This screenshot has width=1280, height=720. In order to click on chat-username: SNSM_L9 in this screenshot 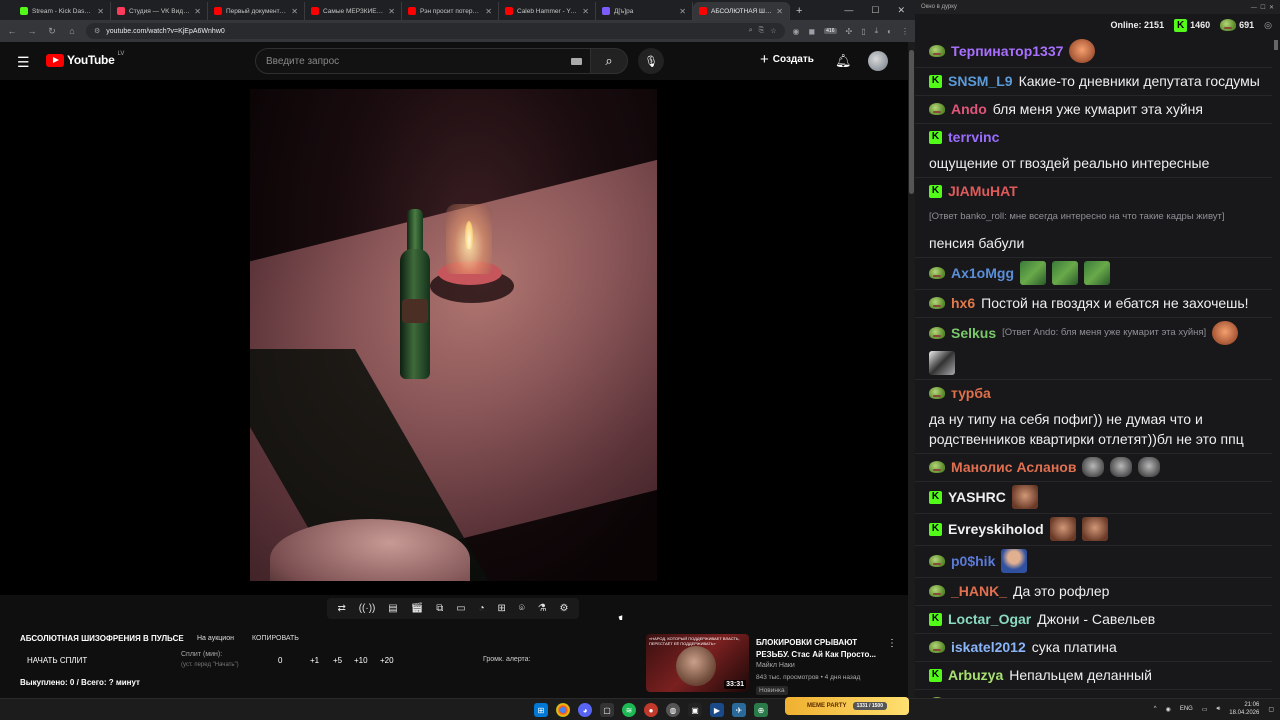, I will do `click(980, 81)`.